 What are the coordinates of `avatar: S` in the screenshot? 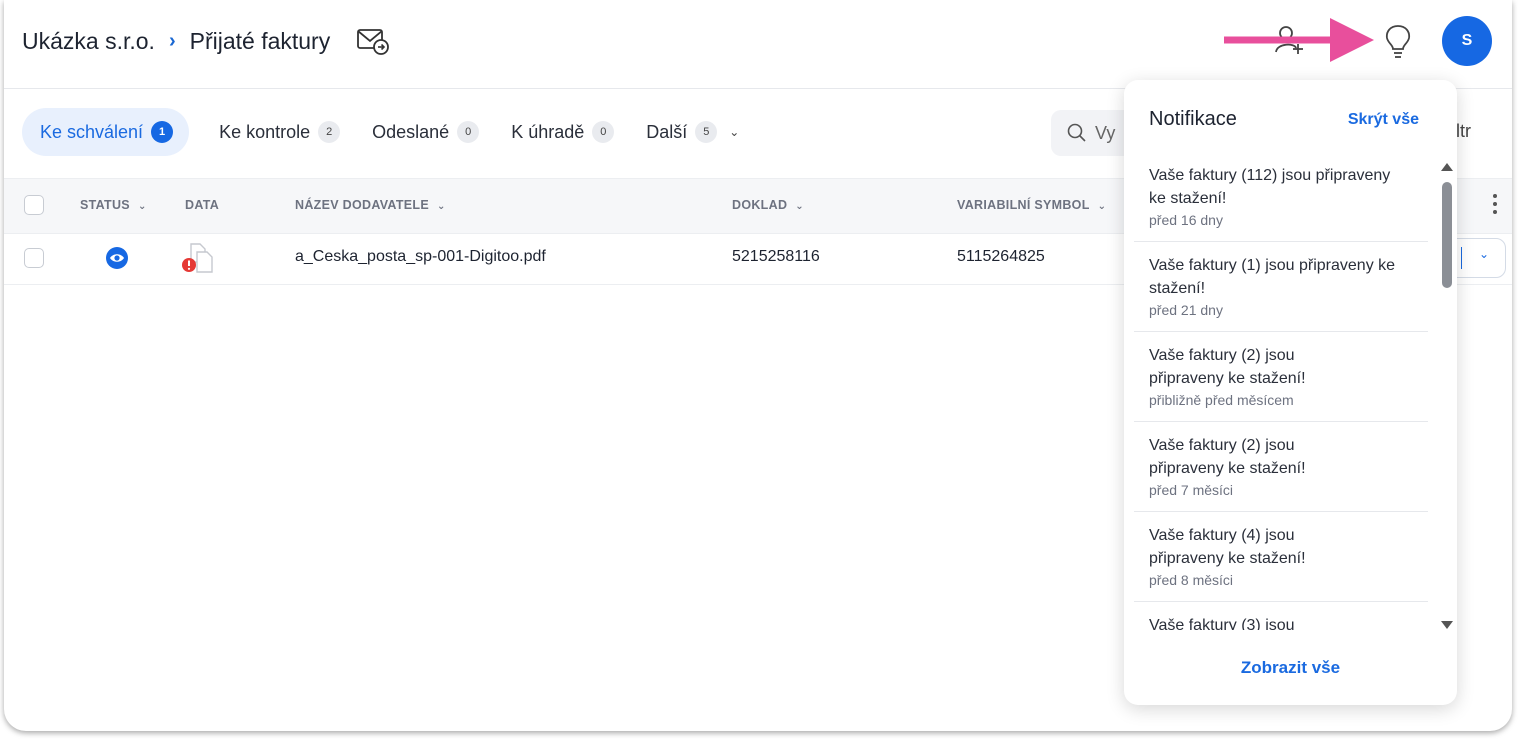 It's located at (1467, 41).